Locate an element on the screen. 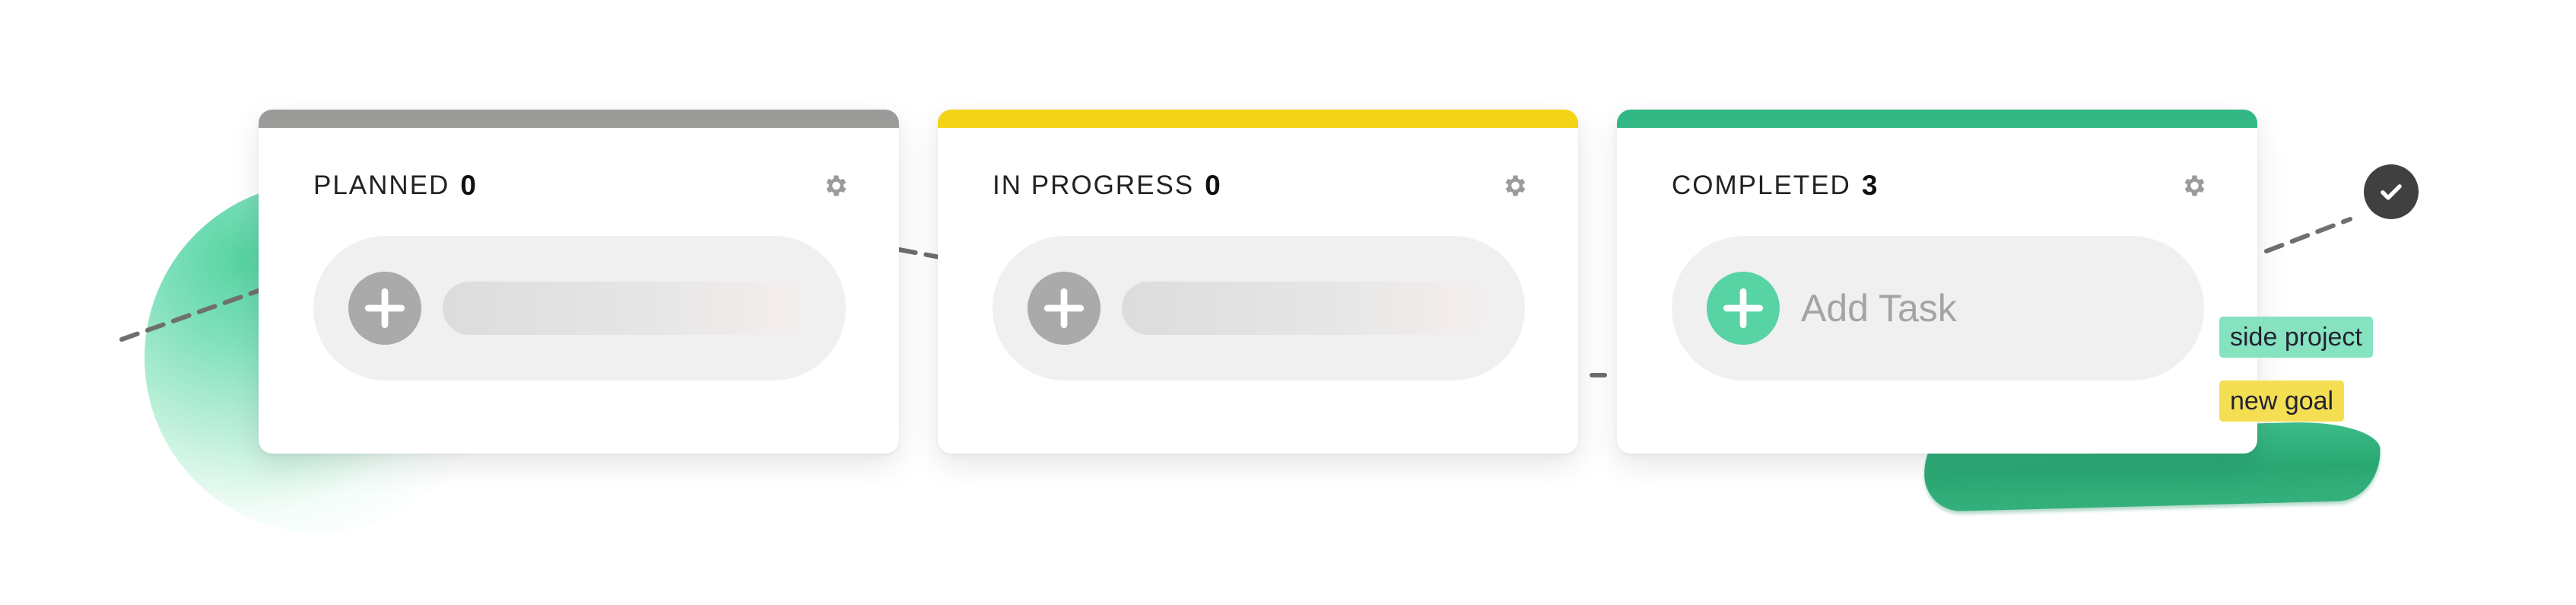 The width and height of the screenshot is (2576, 605). planned-color-bar is located at coordinates (579, 119).